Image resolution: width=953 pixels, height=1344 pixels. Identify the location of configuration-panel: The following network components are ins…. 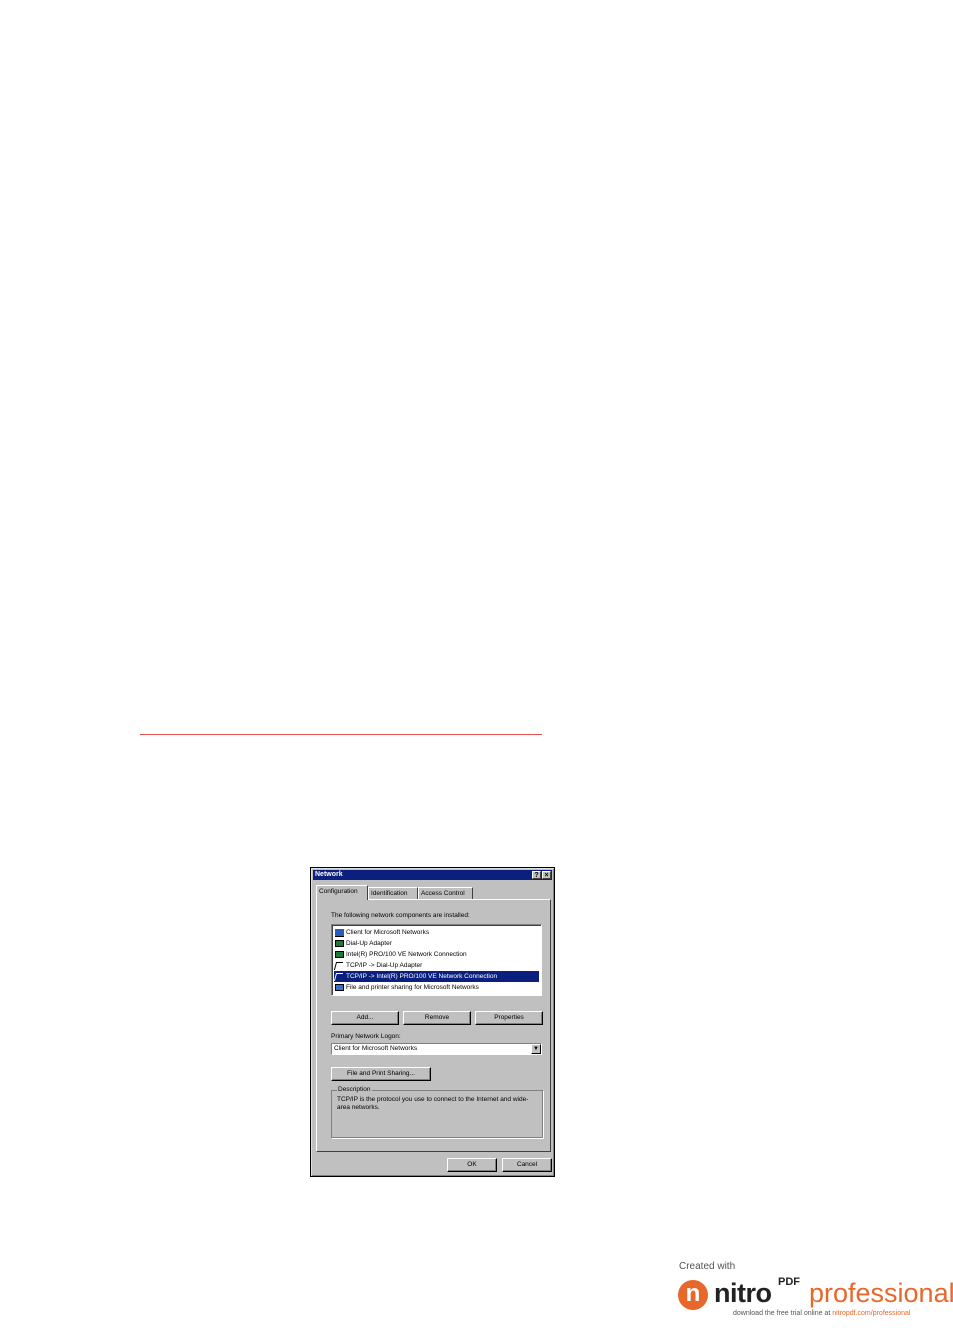
(433, 1025).